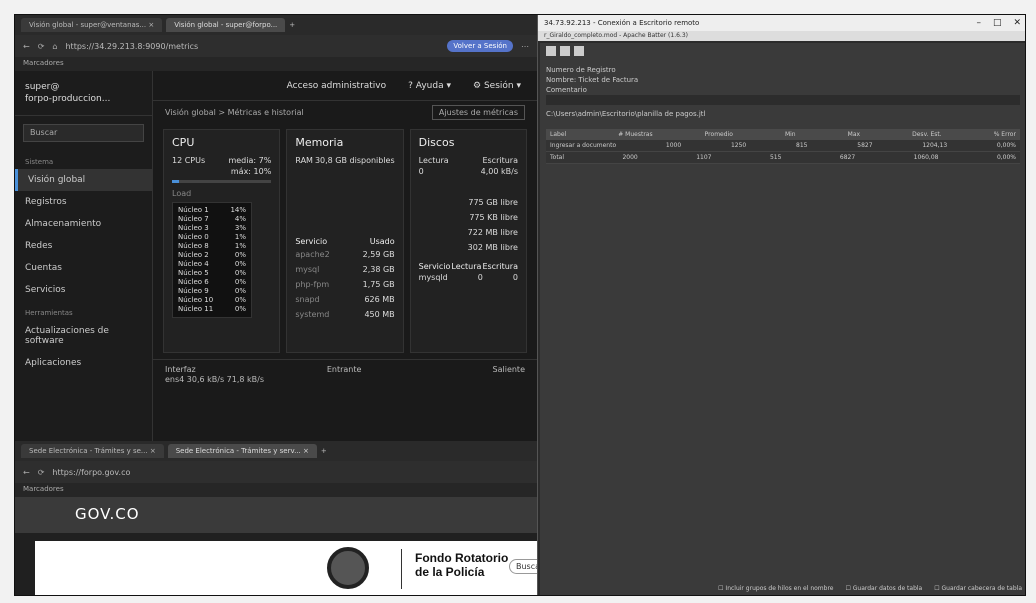 This screenshot has height=603, width=1036. Describe the element at coordinates (193, 264) in the screenshot. I see `core-name: Núcleo 4` at that location.